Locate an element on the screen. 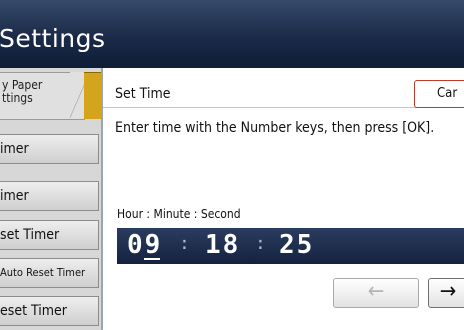 This screenshot has width=464, height=330. sidebar-item-timer-2: imer is located at coordinates (49, 196).